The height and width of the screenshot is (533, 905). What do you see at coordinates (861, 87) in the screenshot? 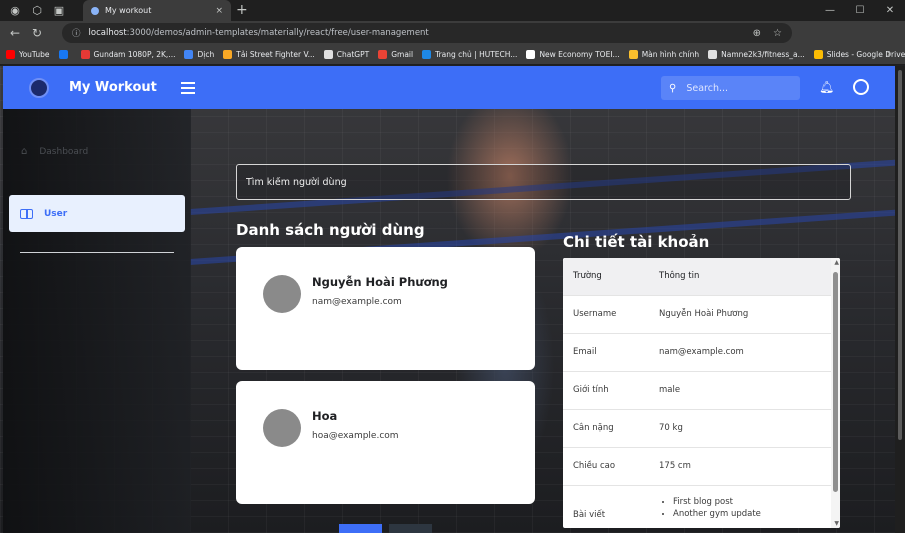
I see `account-icon` at bounding box center [861, 87].